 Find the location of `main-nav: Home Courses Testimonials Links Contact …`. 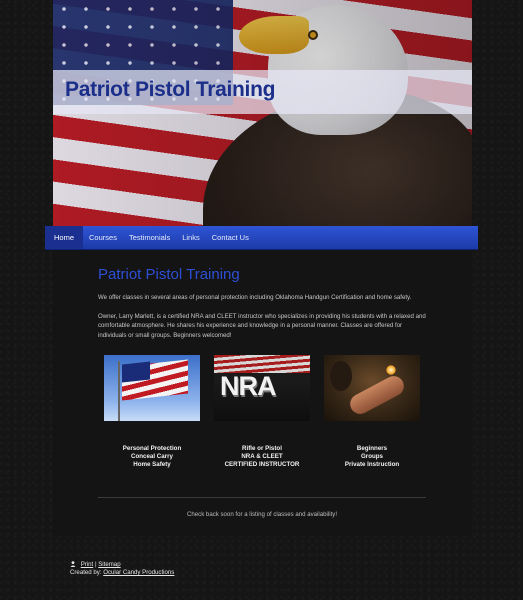

main-nav: Home Courses Testimonials Links Contact … is located at coordinates (261, 238).